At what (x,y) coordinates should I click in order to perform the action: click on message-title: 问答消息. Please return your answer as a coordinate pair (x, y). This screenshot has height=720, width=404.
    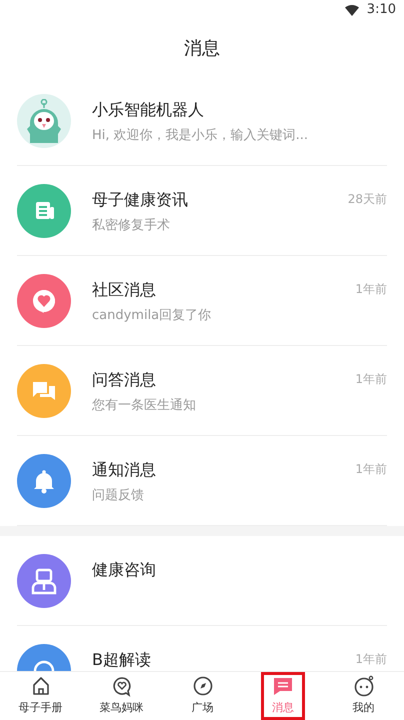
    Looking at the image, I should click on (124, 380).